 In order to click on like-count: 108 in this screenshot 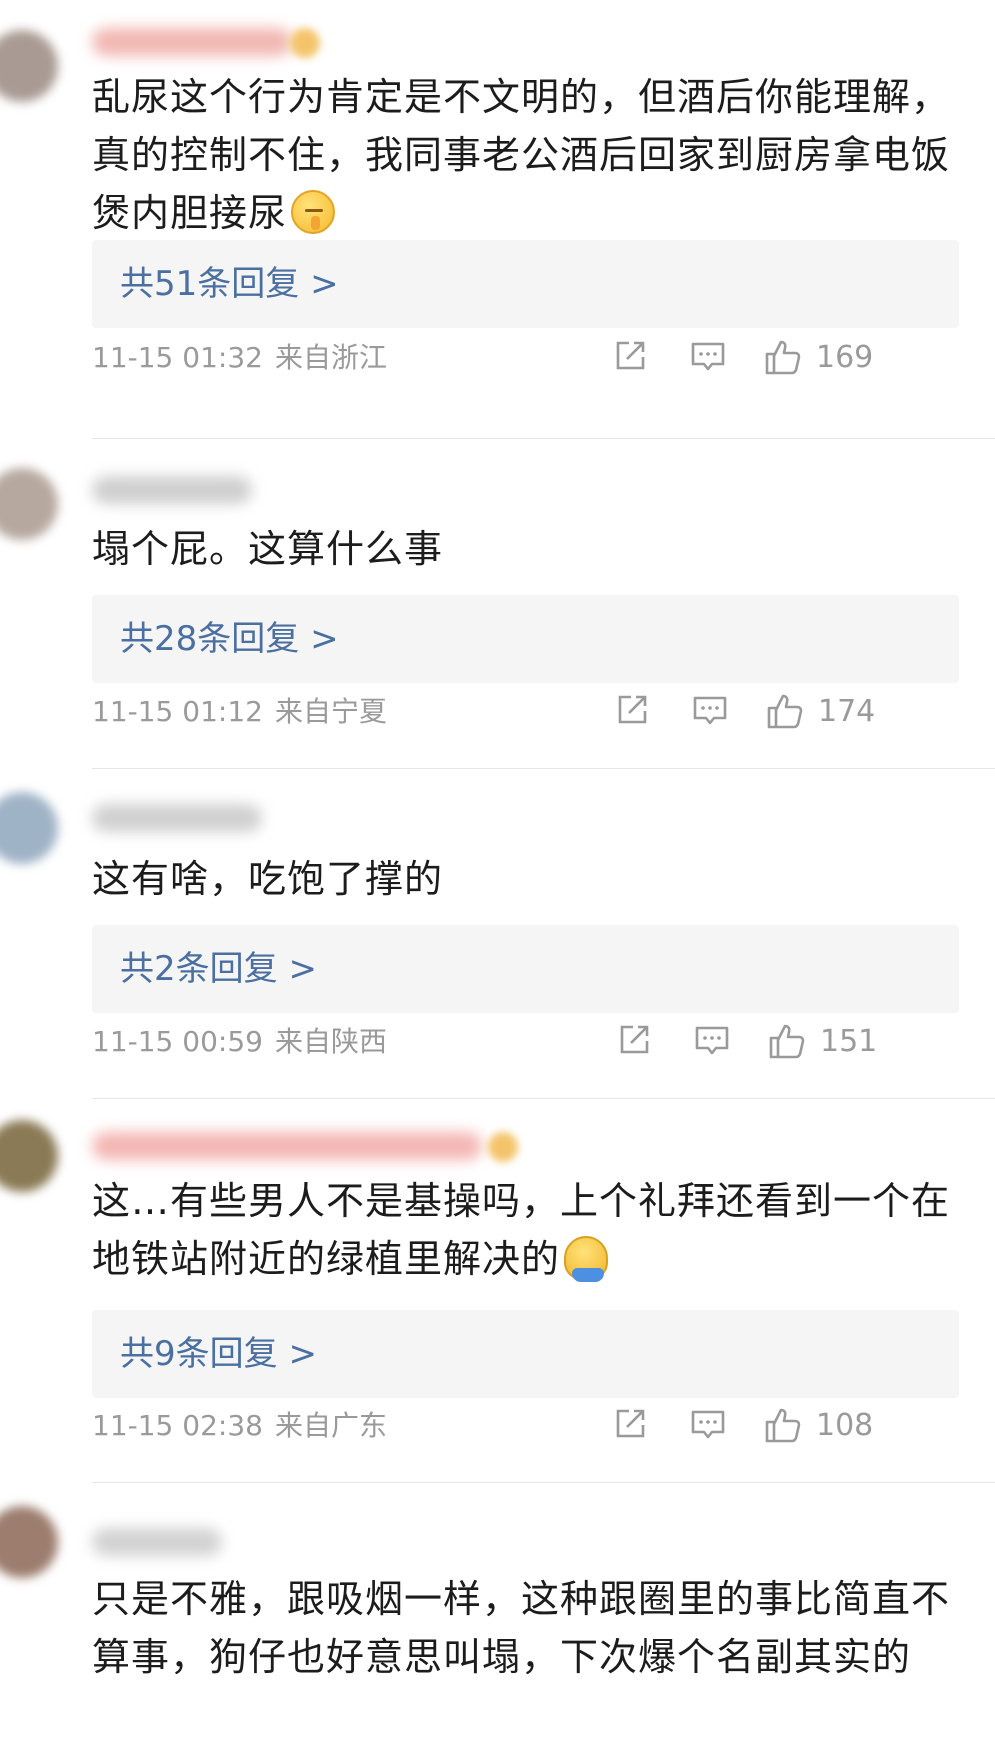, I will do `click(845, 1425)`.